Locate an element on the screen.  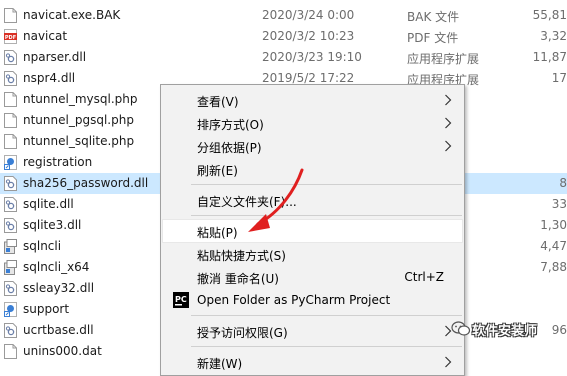
menu-item-label: 分组依据(P) is located at coordinates (229, 148).